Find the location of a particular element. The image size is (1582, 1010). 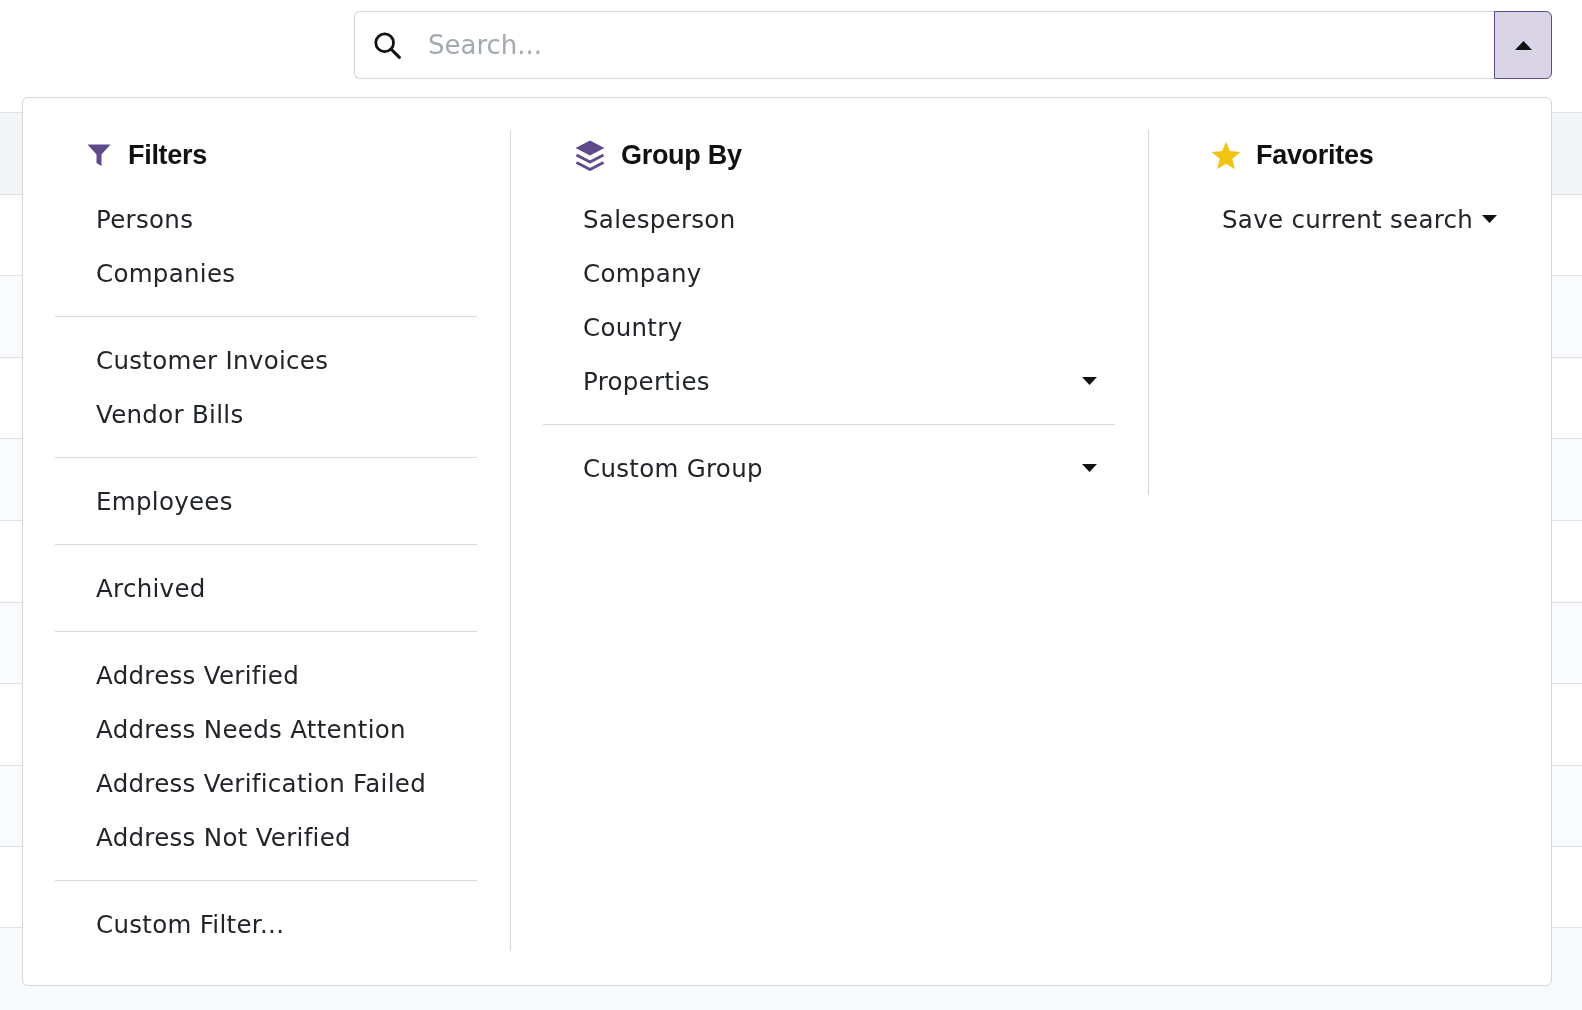

menu-item: Vendor Bills is located at coordinates (149, 414).